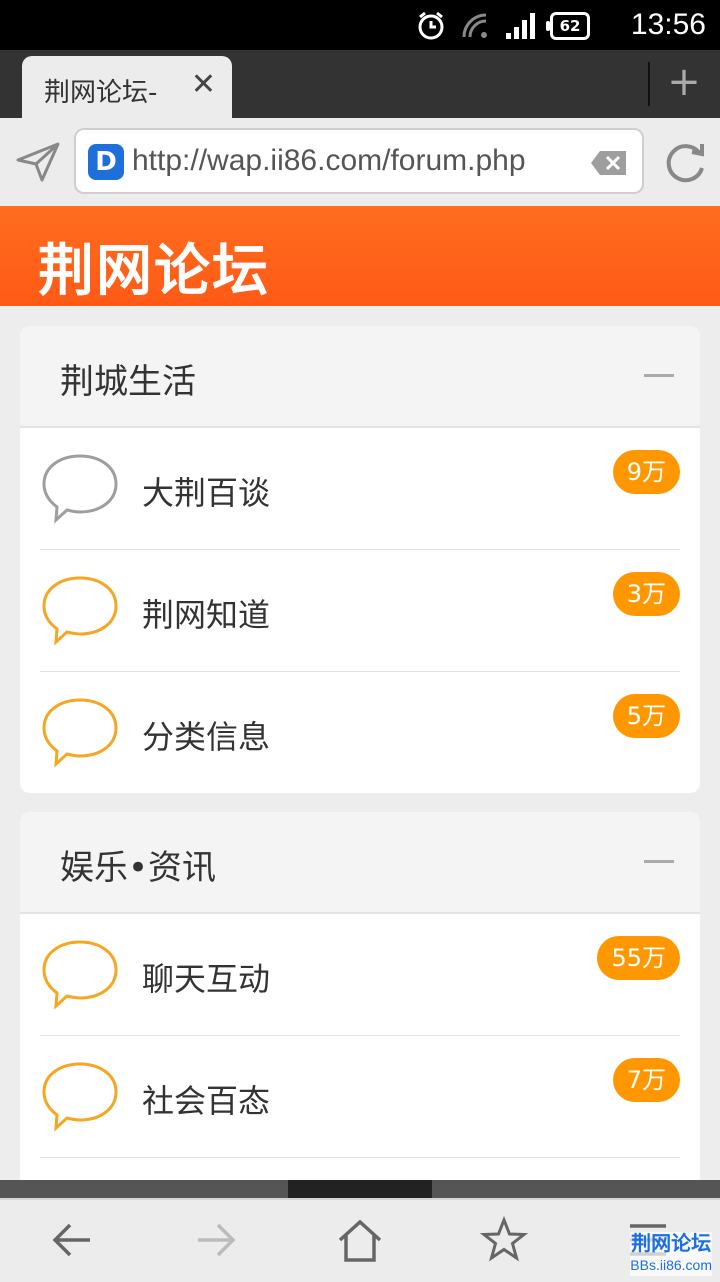 This screenshot has width=720, height=1282. I want to click on forum-row: 聊天互动 55万, so click(360, 975).